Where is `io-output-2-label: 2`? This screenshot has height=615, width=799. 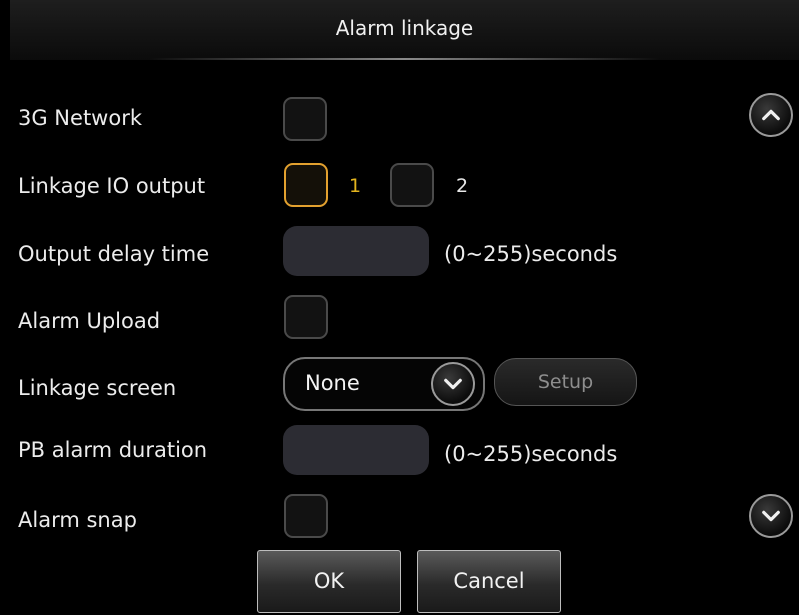 io-output-2-label: 2 is located at coordinates (462, 186).